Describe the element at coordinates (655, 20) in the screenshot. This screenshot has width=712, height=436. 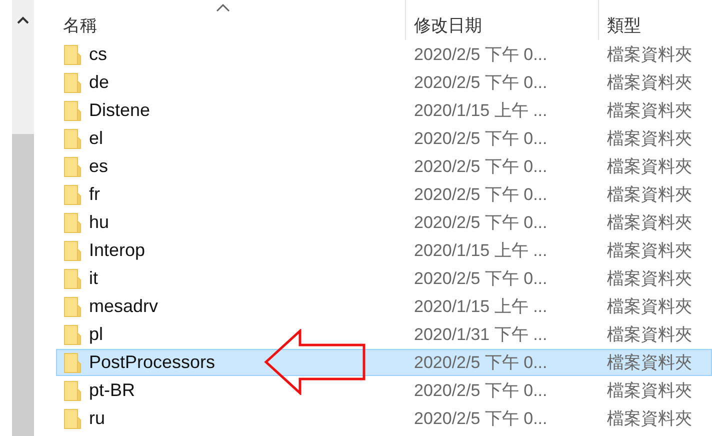
I see `column-header: 類型` at that location.